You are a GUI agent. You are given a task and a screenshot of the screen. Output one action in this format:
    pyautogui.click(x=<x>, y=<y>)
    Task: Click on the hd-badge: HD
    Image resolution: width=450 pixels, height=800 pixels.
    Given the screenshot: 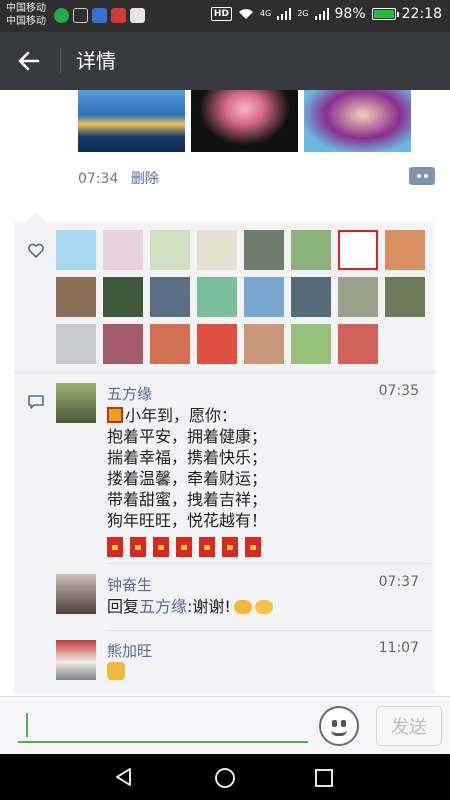 What is the action you would take?
    pyautogui.click(x=221, y=14)
    